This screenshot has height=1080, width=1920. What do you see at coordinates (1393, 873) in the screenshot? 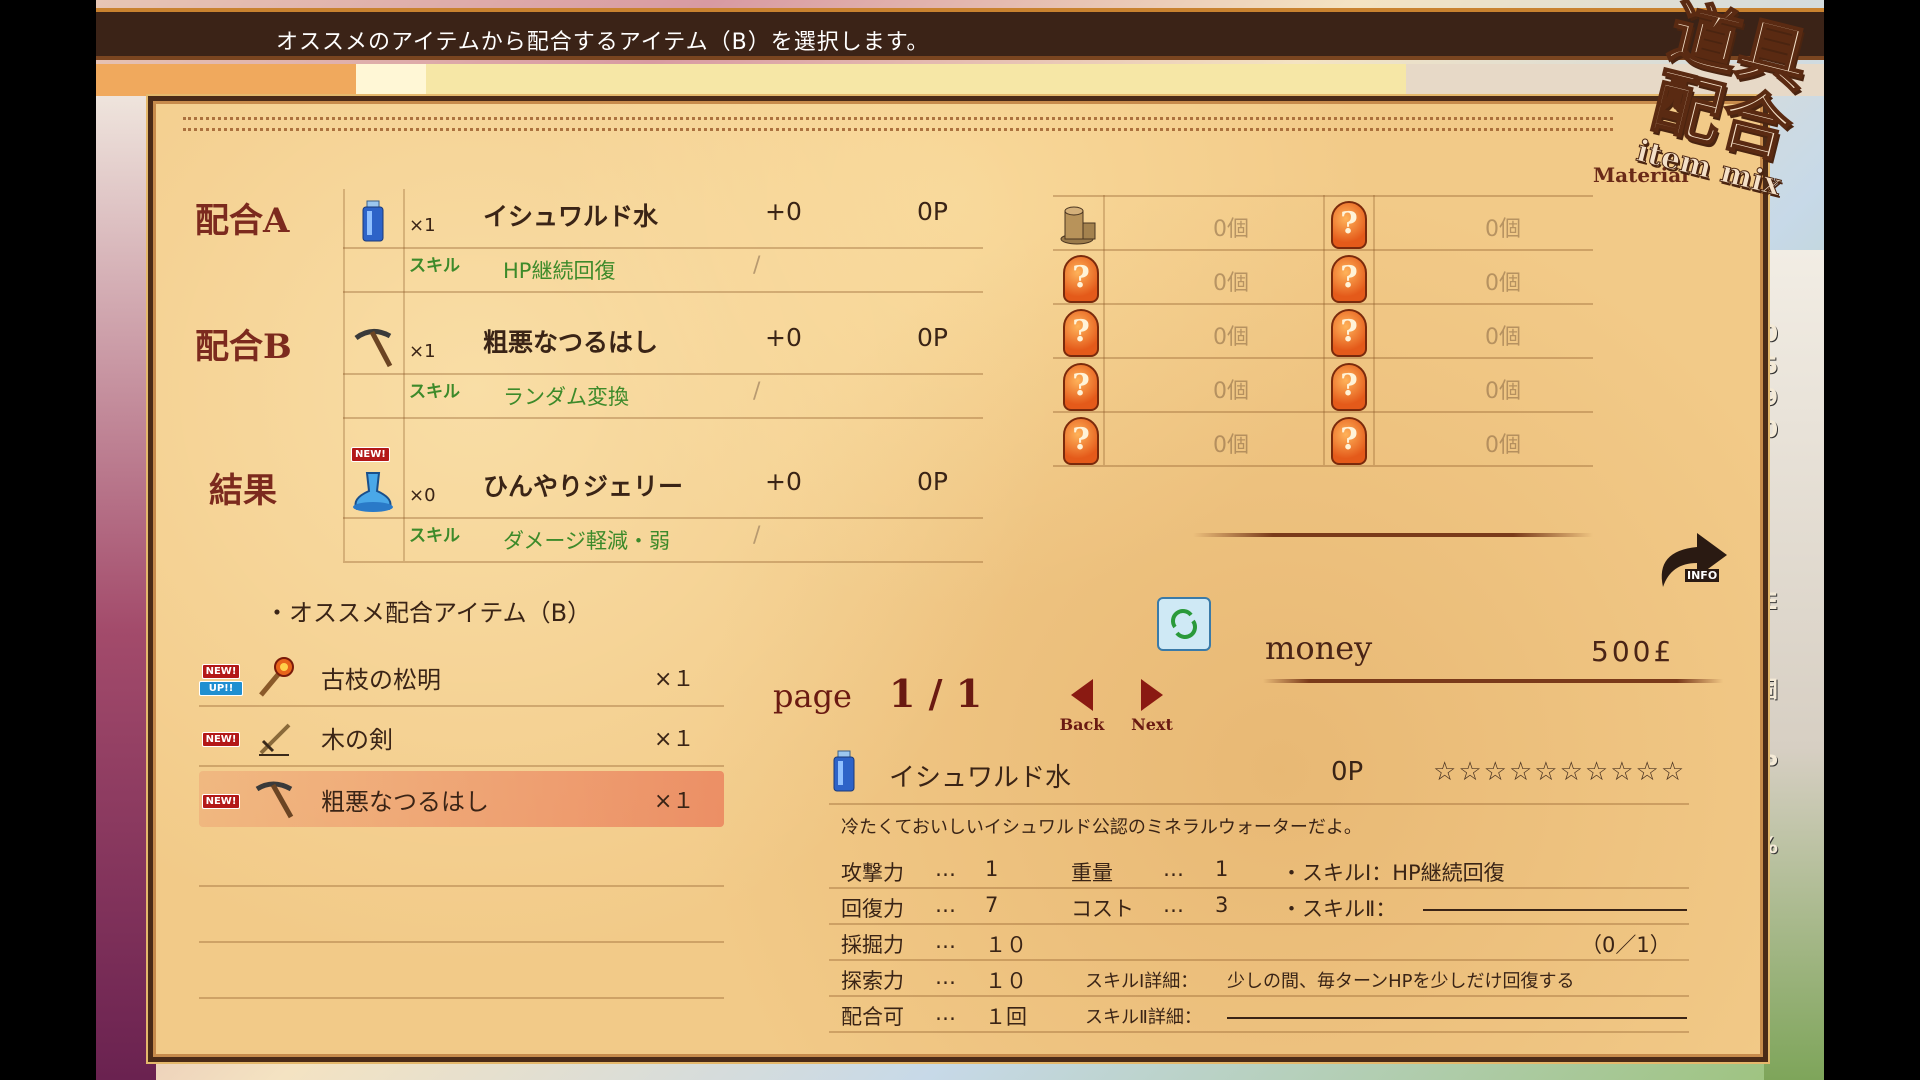
I see `skill1-text: ・スキルⅠ：HP継続回復` at bounding box center [1393, 873].